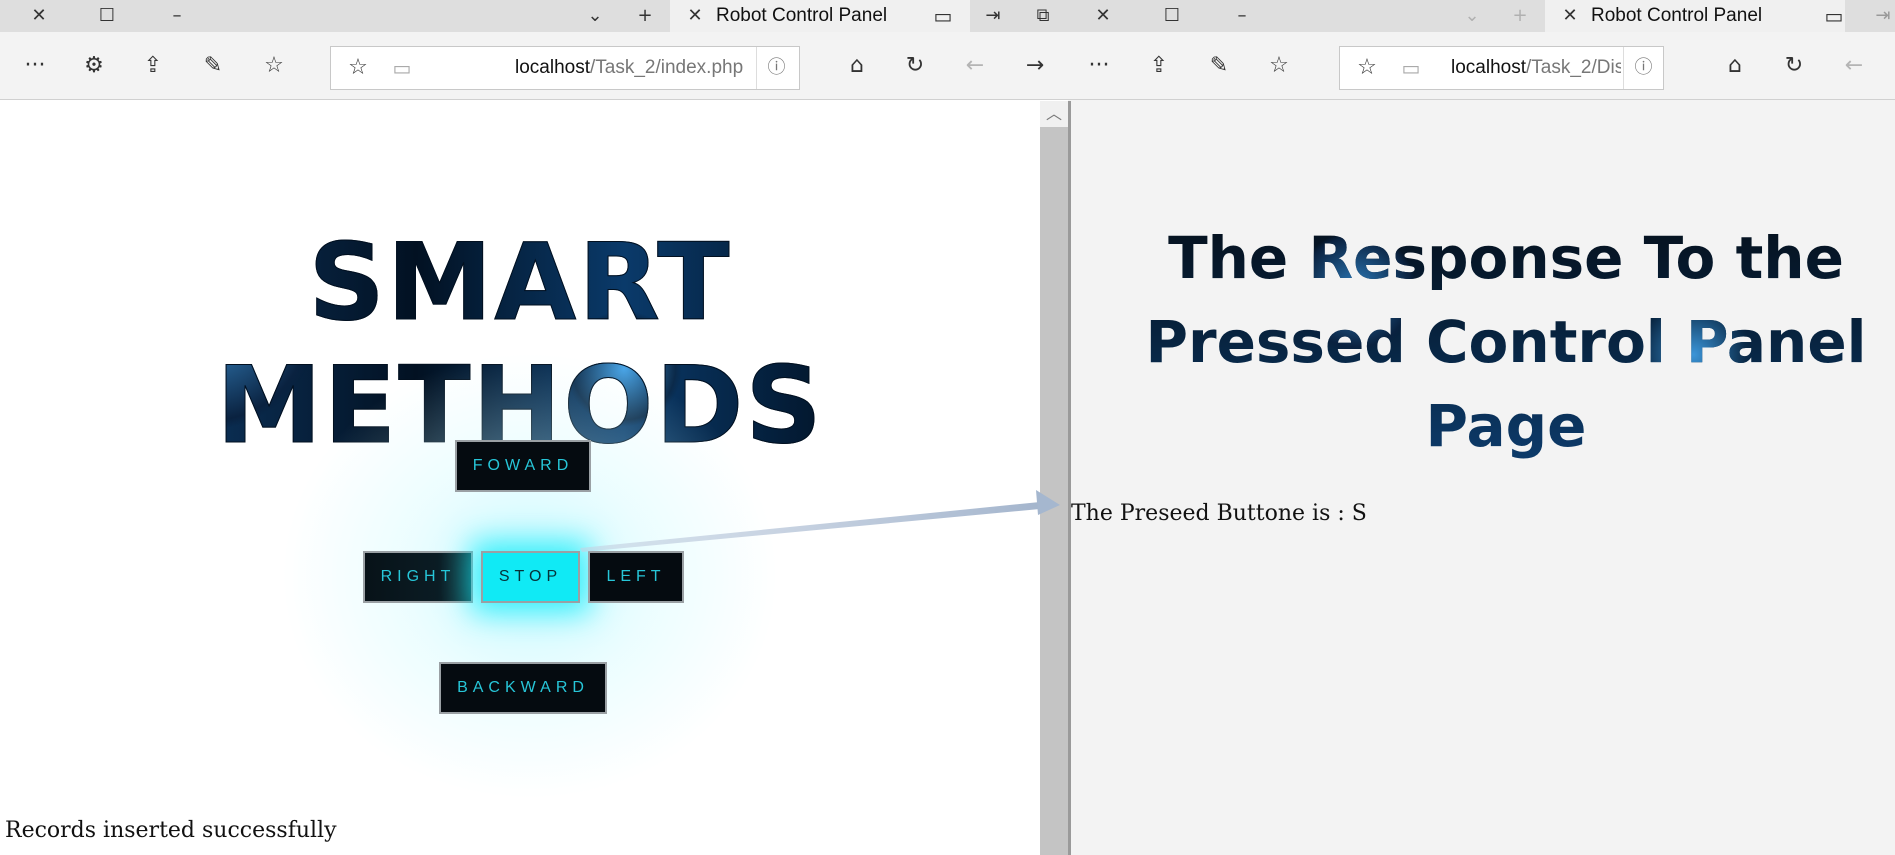  I want to click on url-text: localhost/Task_2/index.php, so click(633, 68).